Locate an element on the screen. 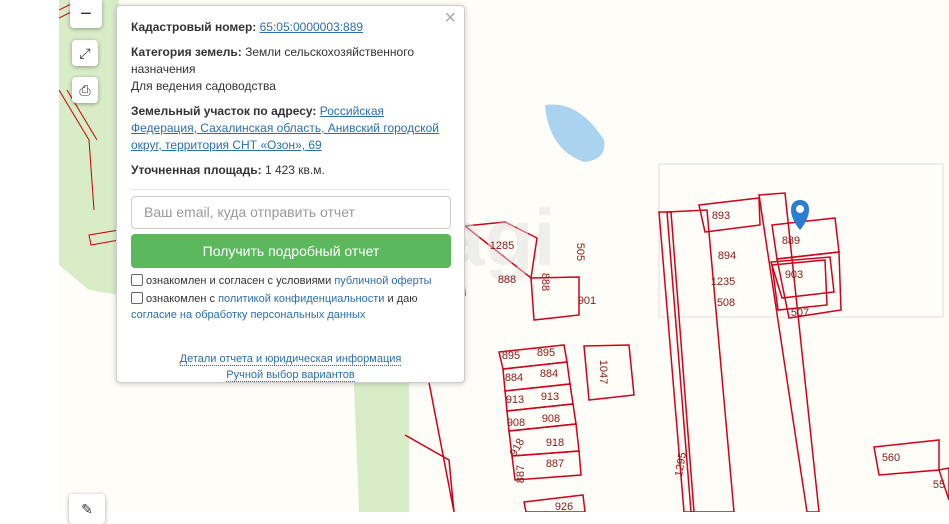 Image resolution: width=949 pixels, height=524 pixels. agree1-text: ознакомлен и согласен с условиями is located at coordinates (239, 281).